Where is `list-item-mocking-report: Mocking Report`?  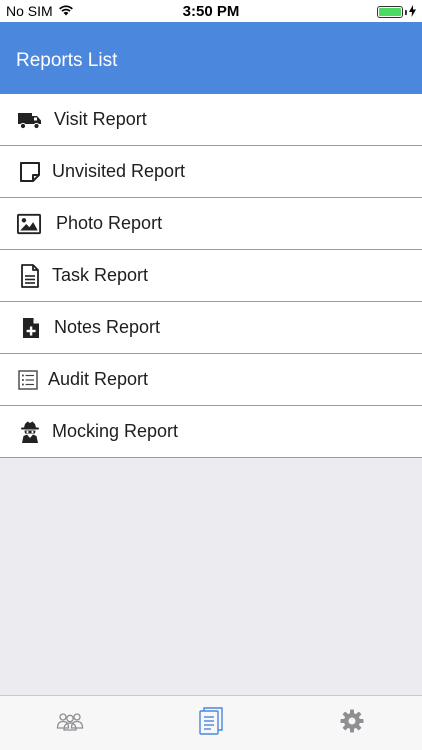 list-item-mocking-report: Mocking Report is located at coordinates (211, 432).